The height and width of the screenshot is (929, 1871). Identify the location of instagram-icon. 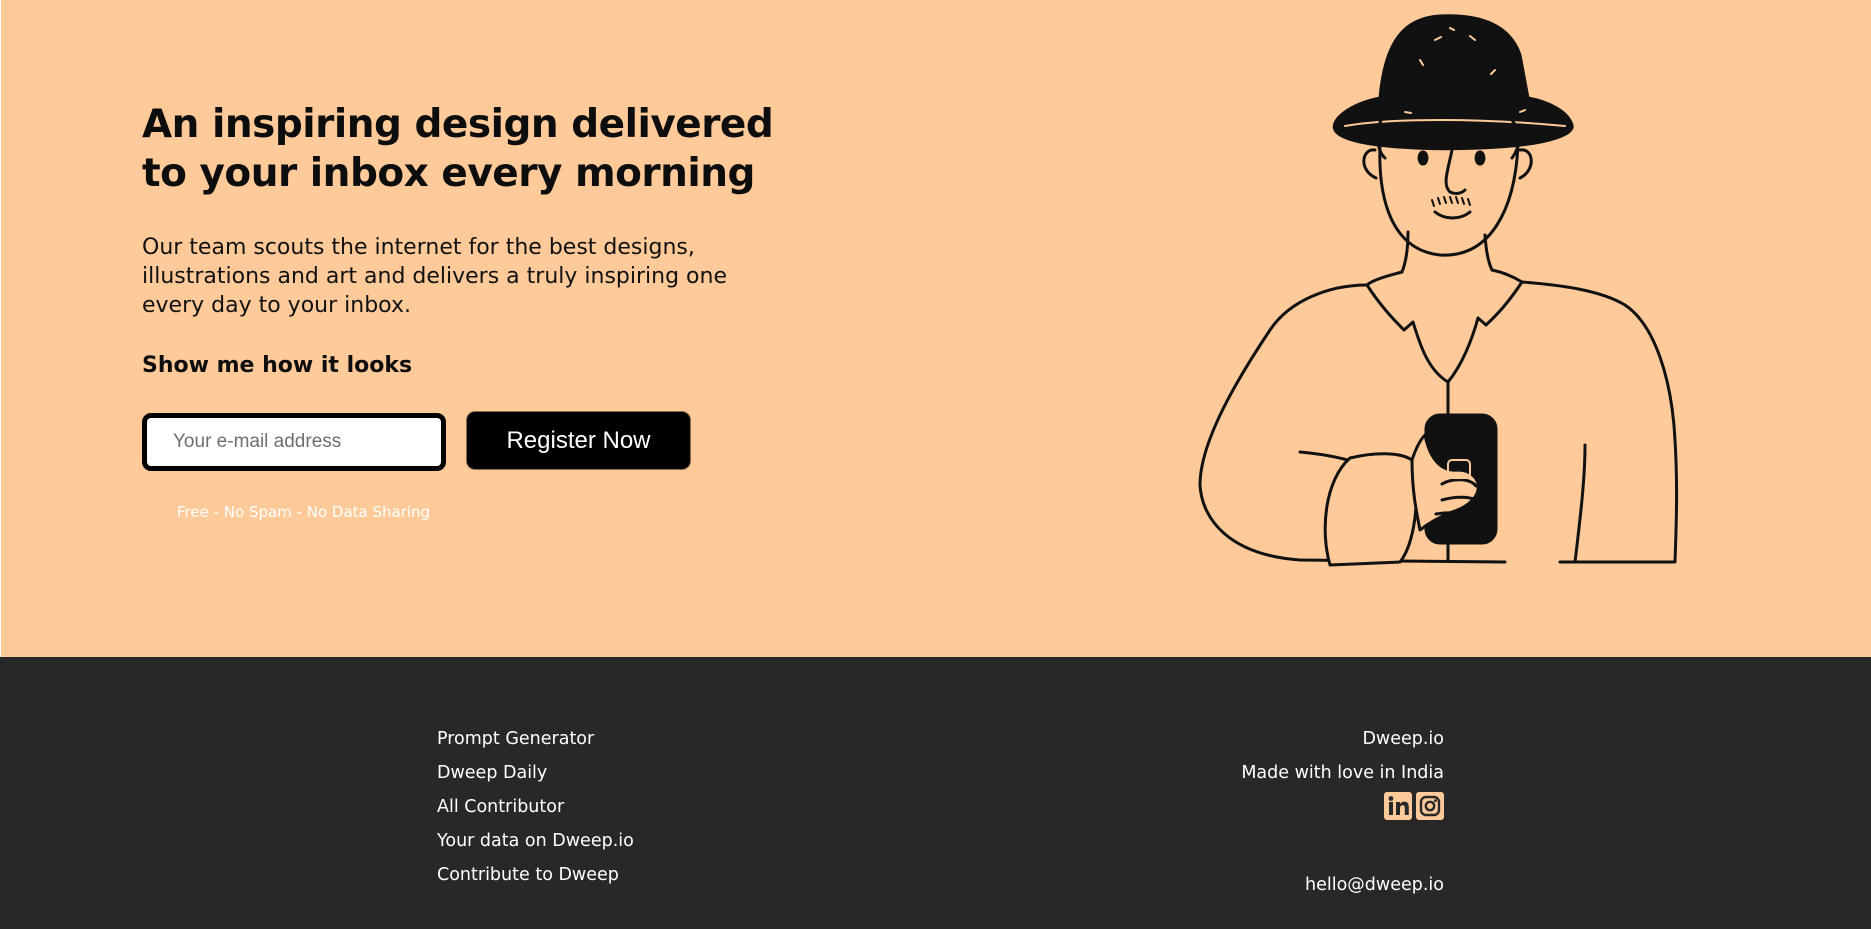
(1430, 806).